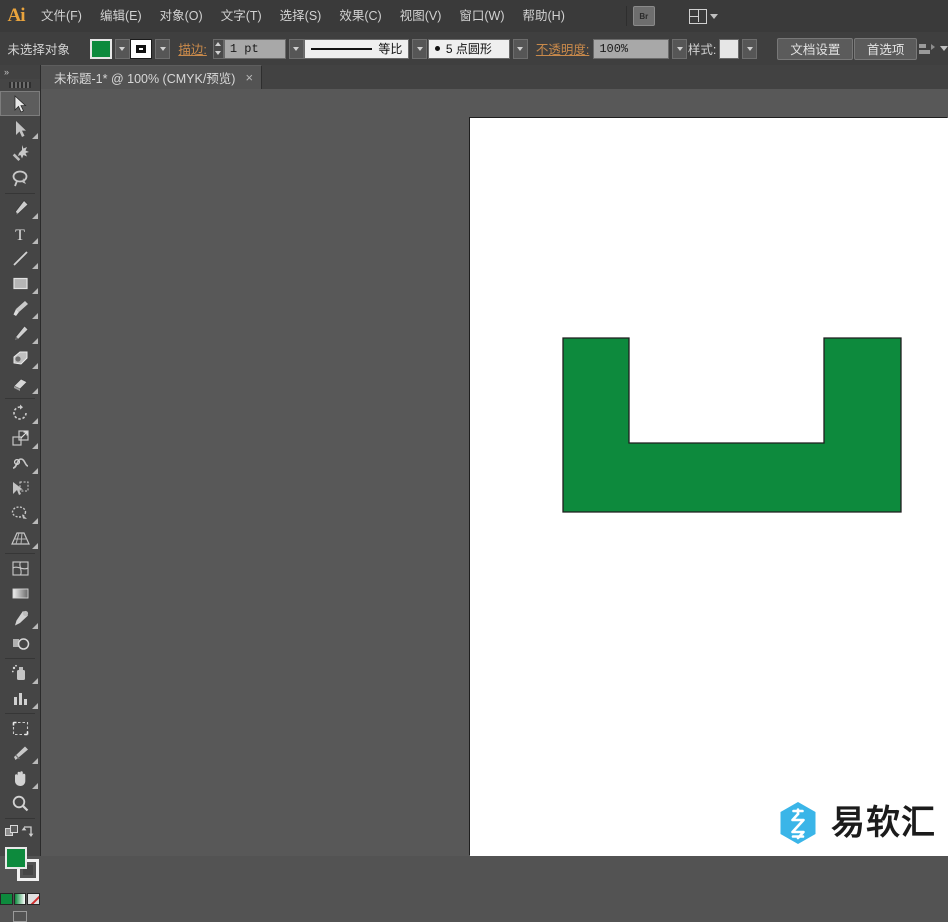  Describe the element at coordinates (296, 49) in the screenshot. I see `stroke-weight-dropdown-button` at that location.